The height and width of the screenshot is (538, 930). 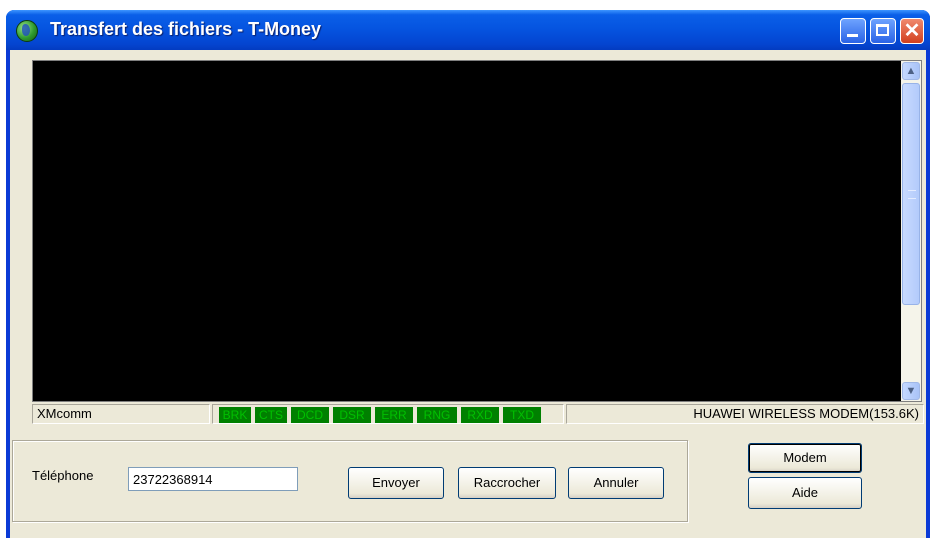 I want to click on grip-icon, so click(x=912, y=194).